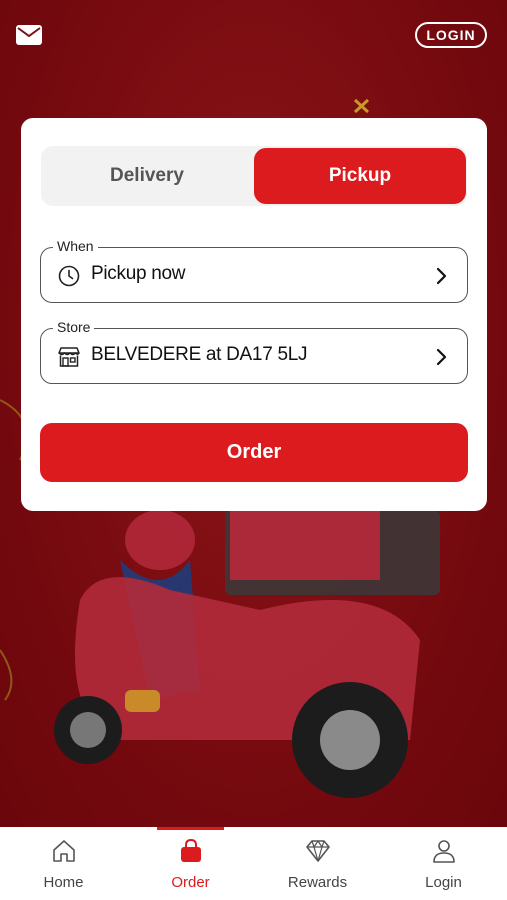  What do you see at coordinates (74, 327) in the screenshot?
I see `store-label: Store` at bounding box center [74, 327].